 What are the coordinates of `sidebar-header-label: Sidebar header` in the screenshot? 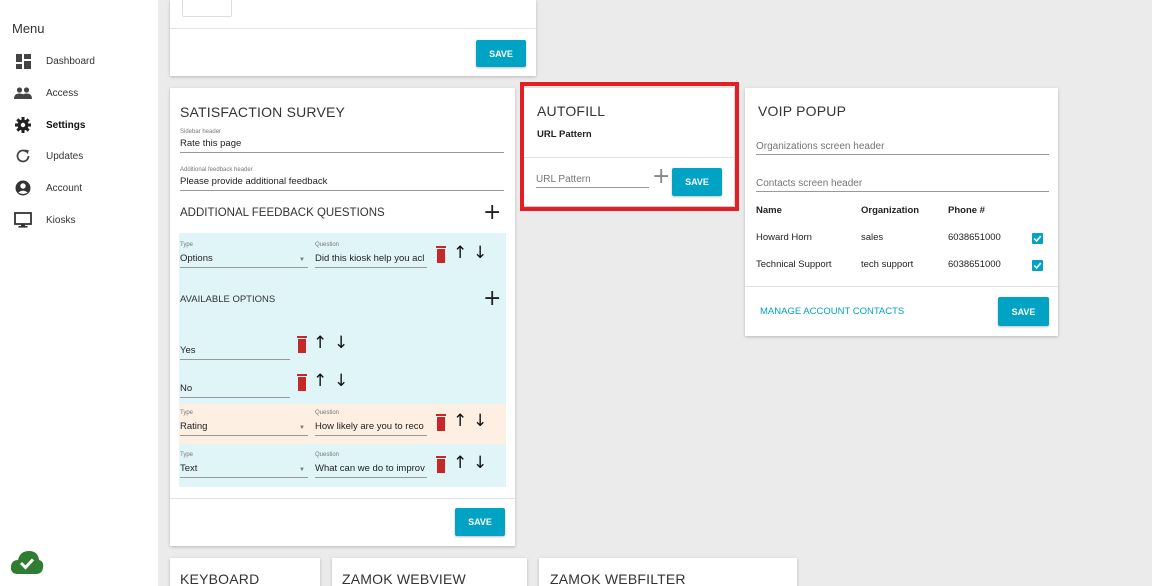 It's located at (201, 132).